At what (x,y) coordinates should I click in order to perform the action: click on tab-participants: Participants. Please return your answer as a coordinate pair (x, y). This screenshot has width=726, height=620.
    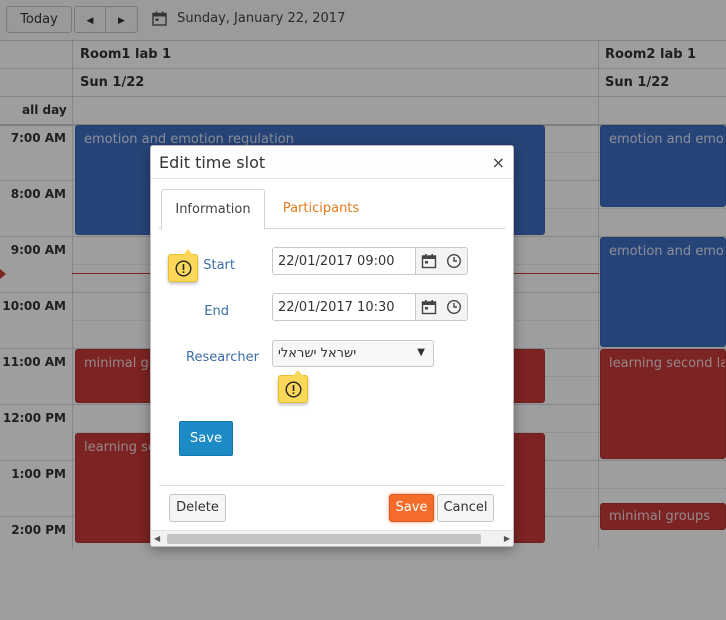
    Looking at the image, I should click on (321, 209).